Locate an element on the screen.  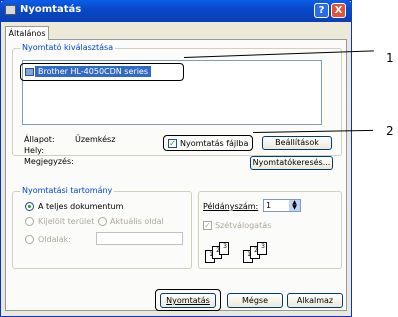
all-pages-label: A teljes dokumentum is located at coordinates (81, 206).